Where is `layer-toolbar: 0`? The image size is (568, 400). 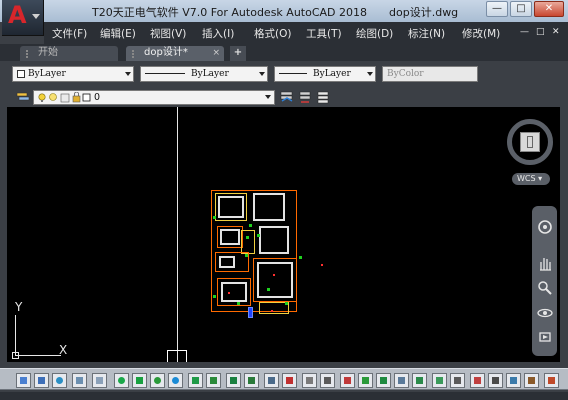
layer-toolbar: 0 is located at coordinates (284, 97).